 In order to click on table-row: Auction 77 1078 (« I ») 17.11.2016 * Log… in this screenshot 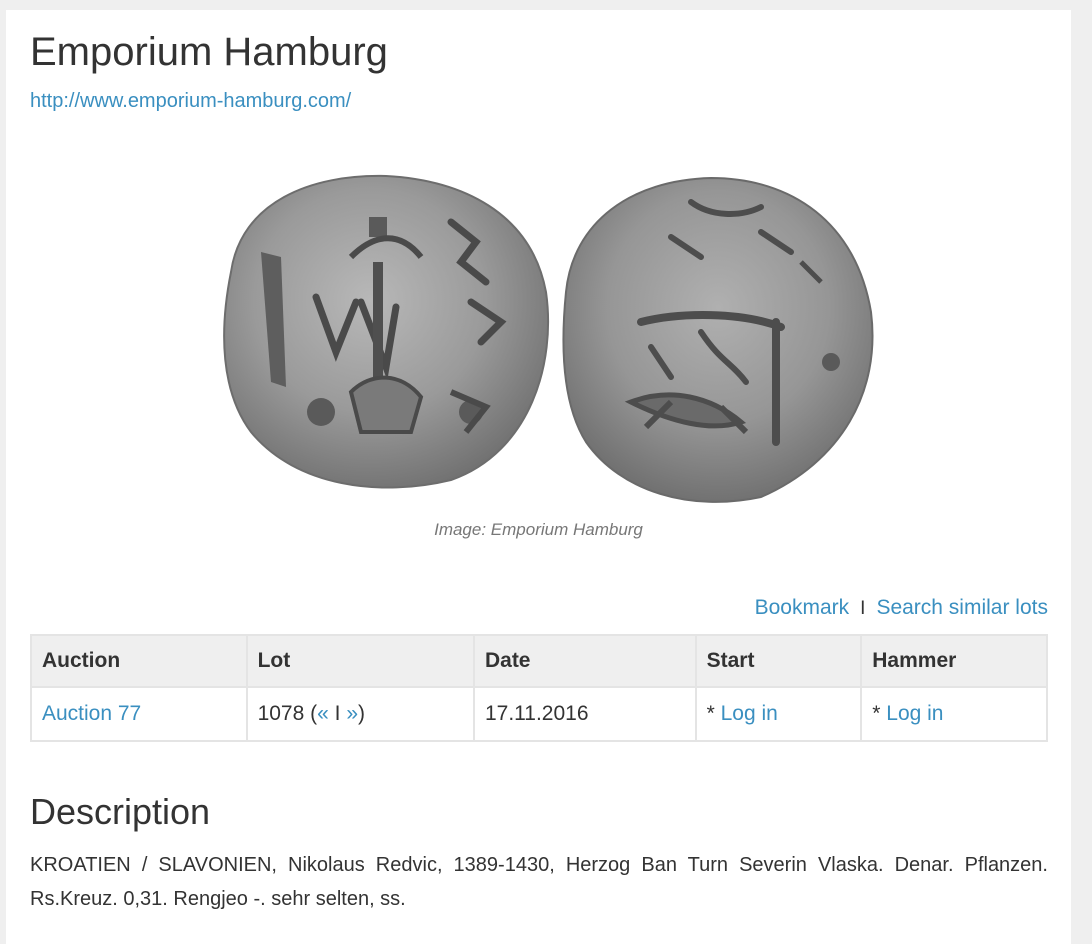, I will do `click(539, 714)`.